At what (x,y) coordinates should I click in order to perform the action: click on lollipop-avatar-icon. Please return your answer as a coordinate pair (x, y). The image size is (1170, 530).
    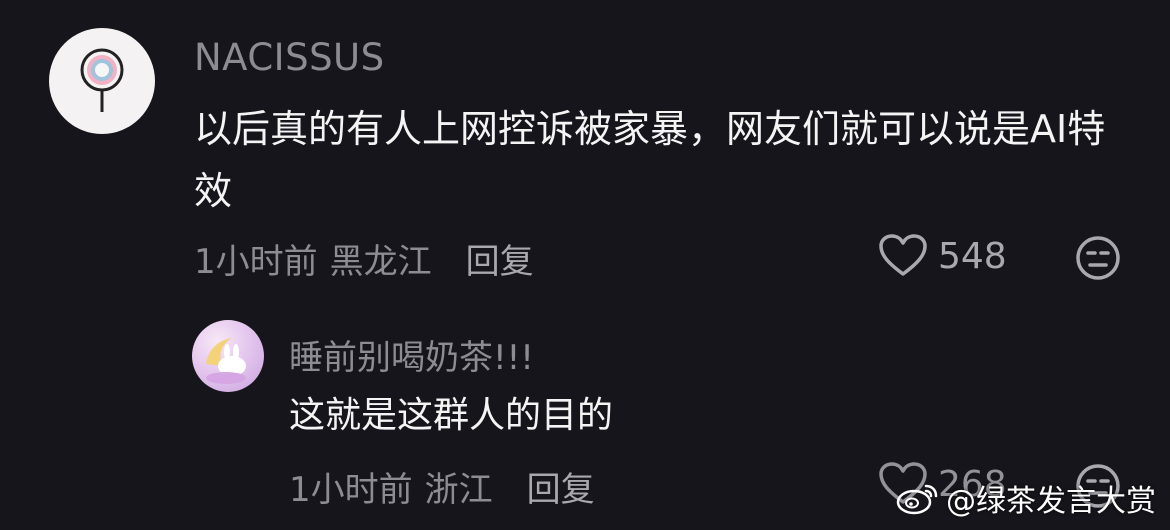
    Looking at the image, I should click on (102, 80).